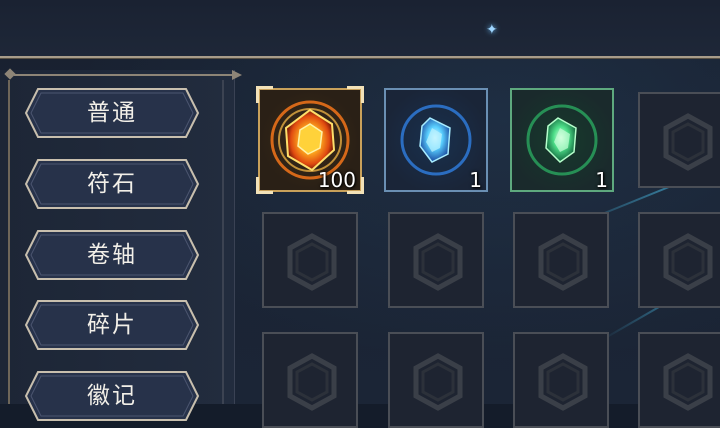 This screenshot has width=720, height=428. I want to click on tab-label: 符石, so click(112, 184).